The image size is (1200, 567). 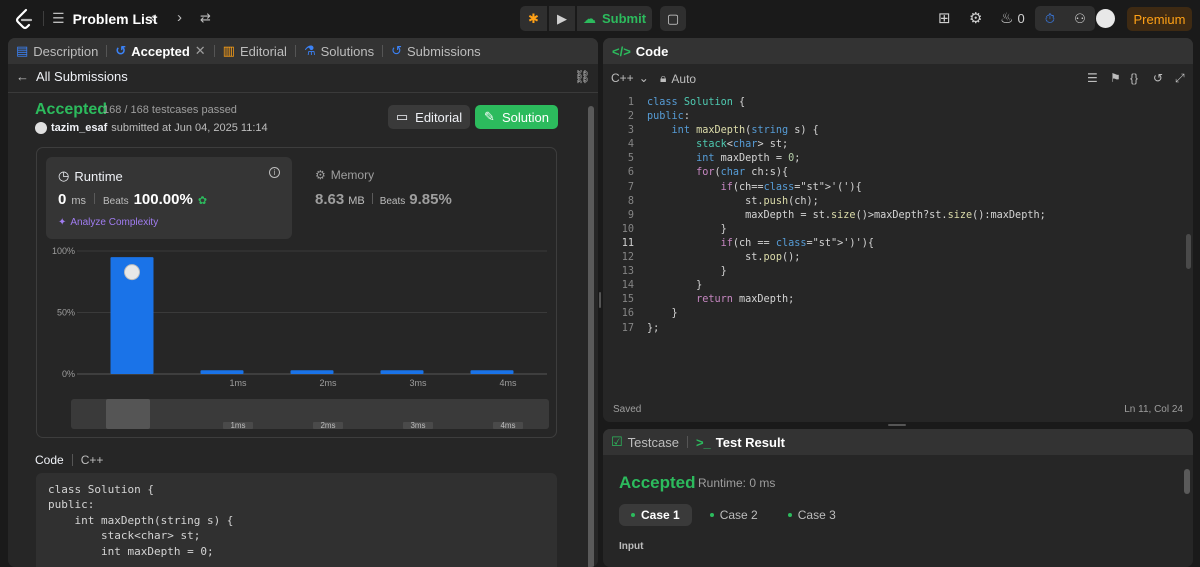 I want to click on language-select: C++ ⌄, so click(x=630, y=78).